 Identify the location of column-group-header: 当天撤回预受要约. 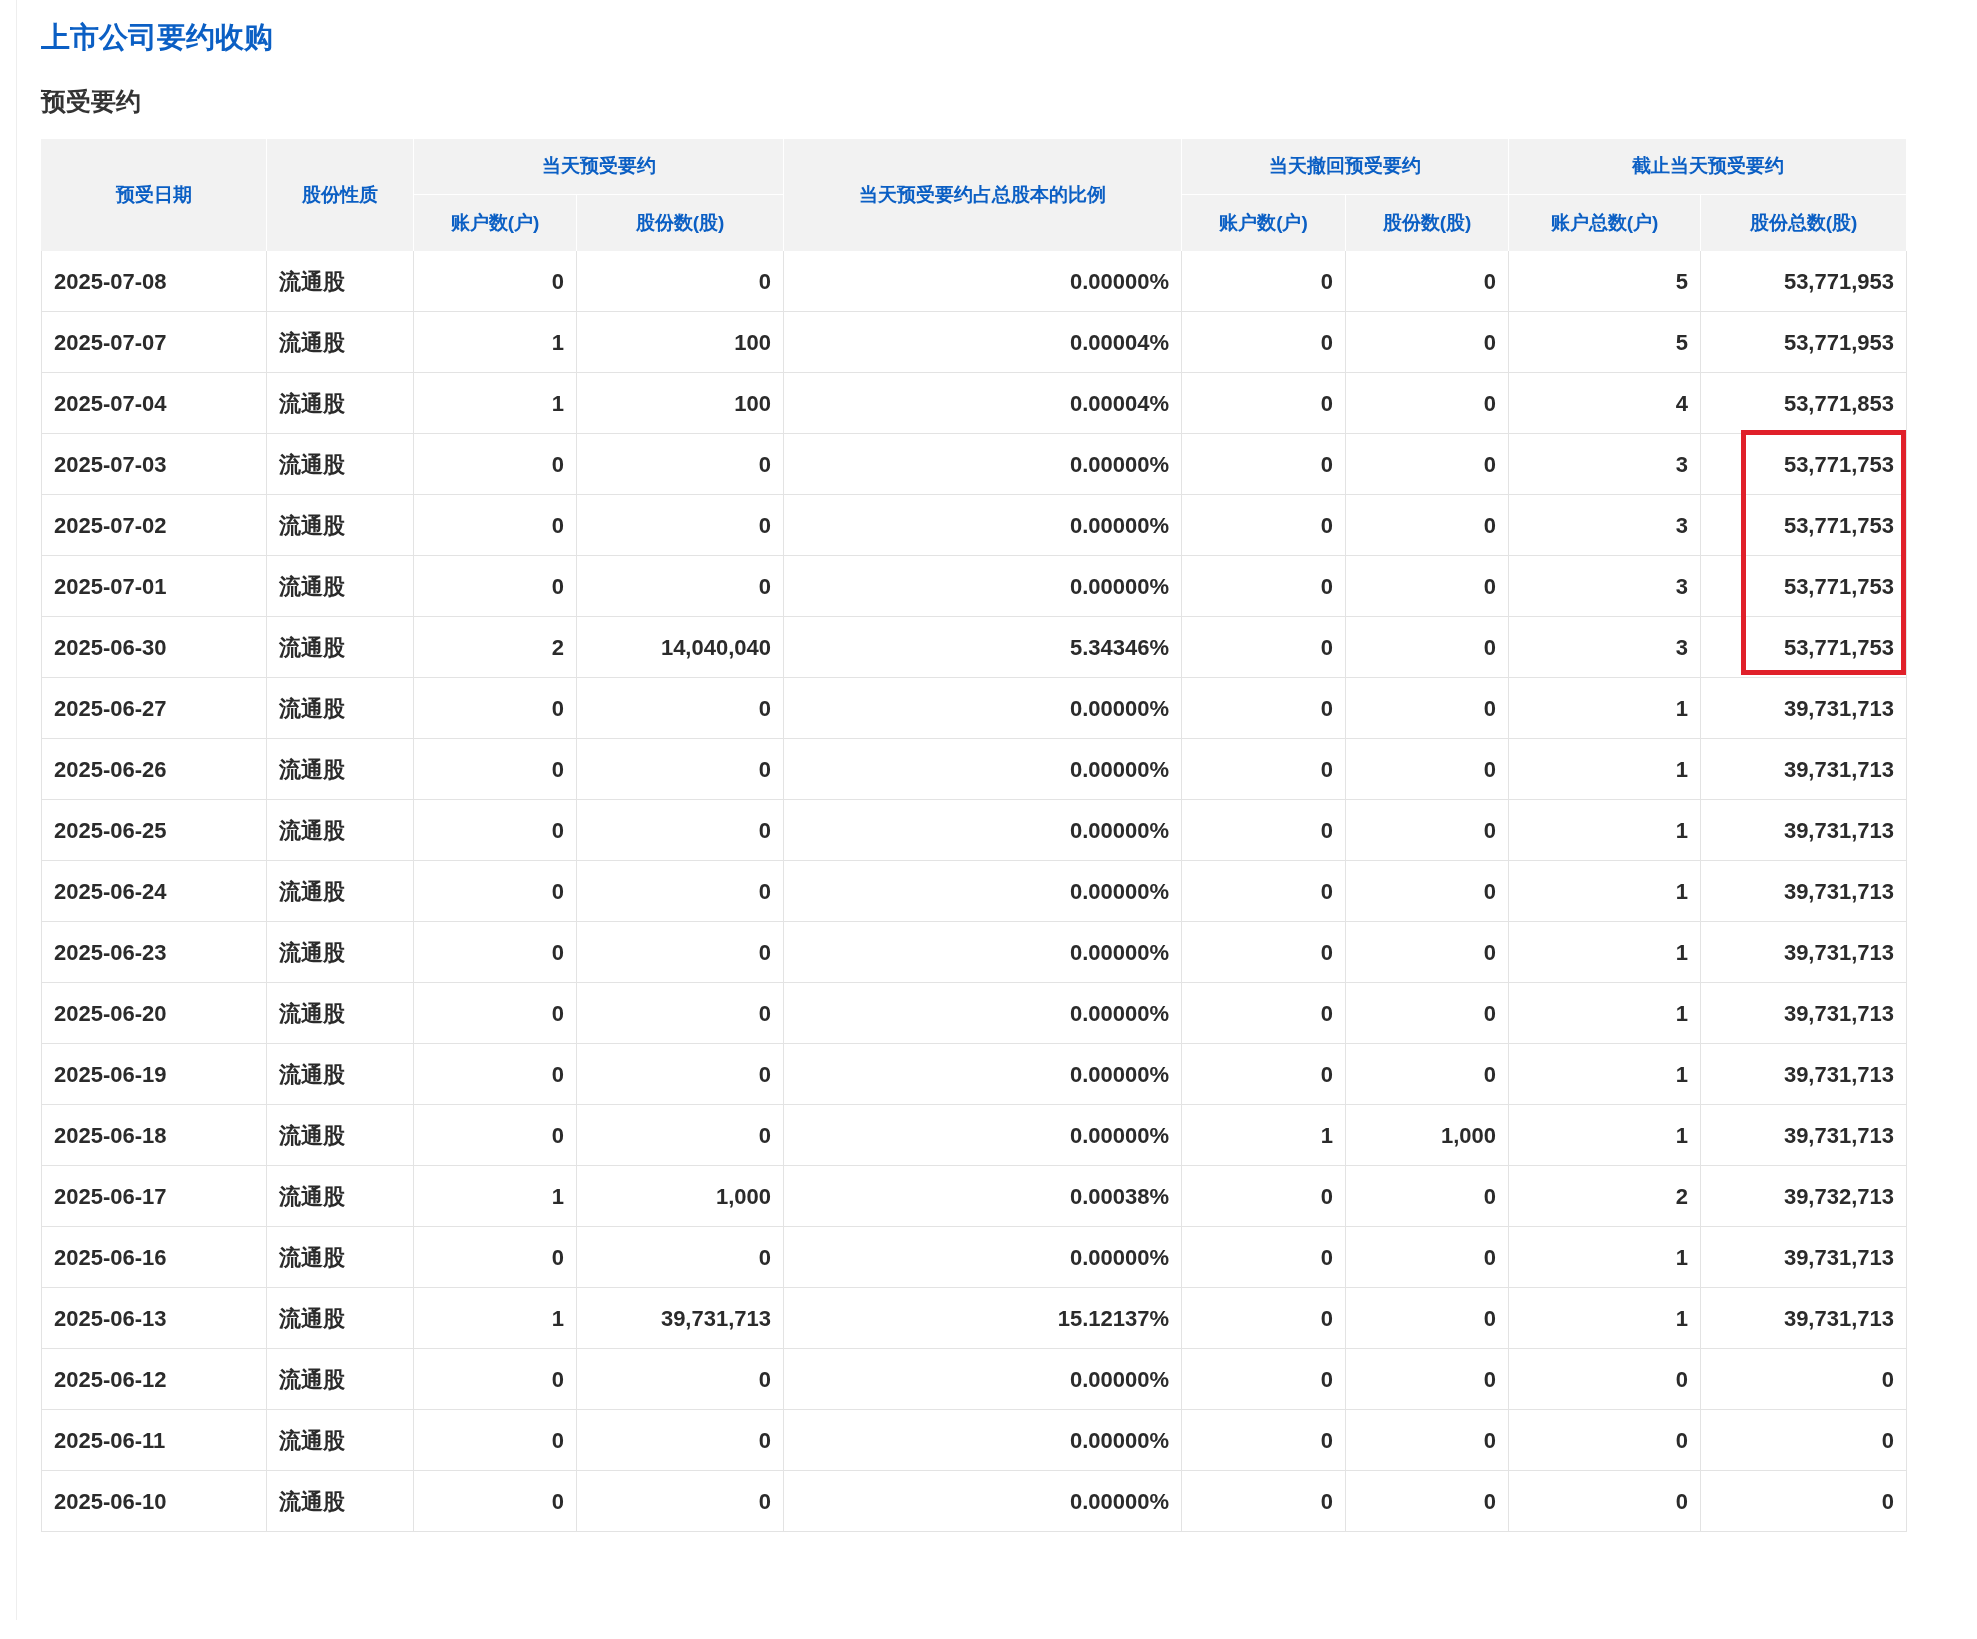
(1345, 167).